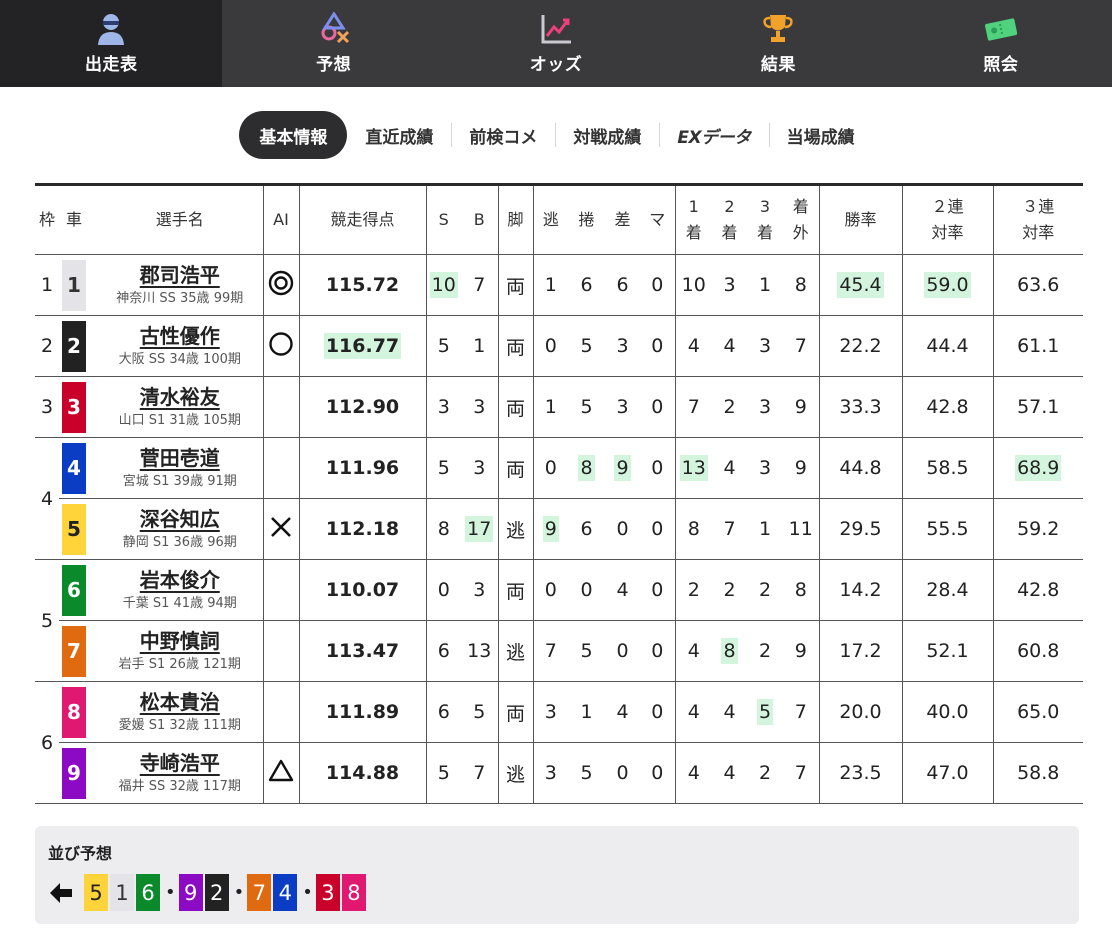 The width and height of the screenshot is (1112, 934). I want to click on racer-name-link: 菅田壱道, so click(180, 458).